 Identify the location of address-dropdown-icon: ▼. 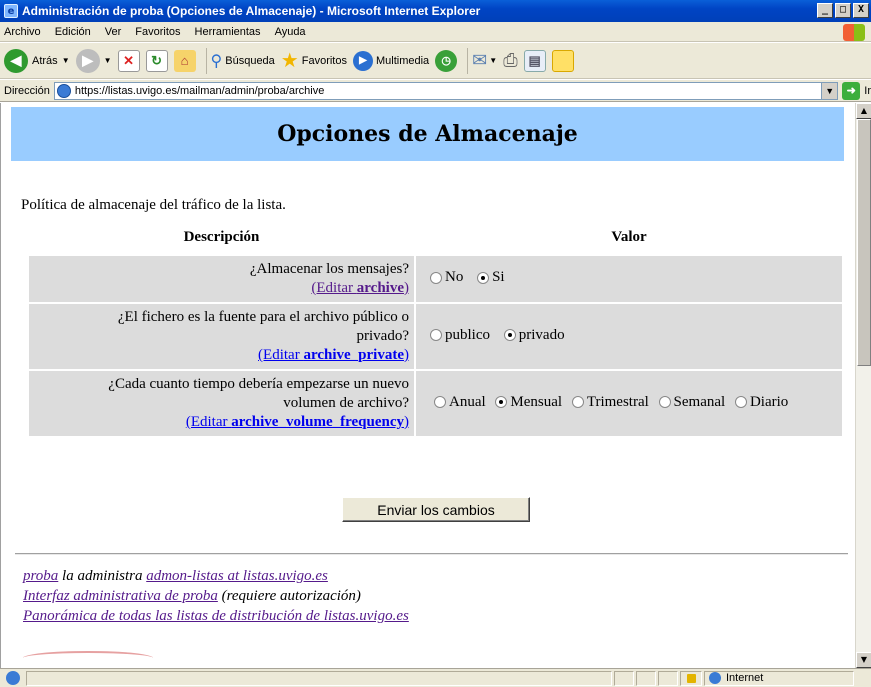
(829, 90).